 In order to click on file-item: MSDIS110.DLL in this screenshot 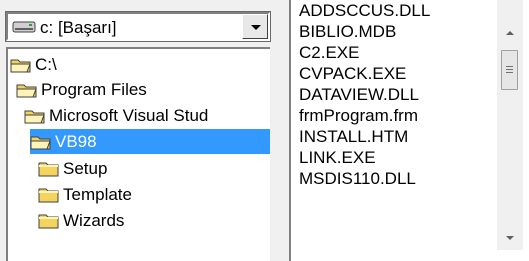, I will do `click(357, 178)`.